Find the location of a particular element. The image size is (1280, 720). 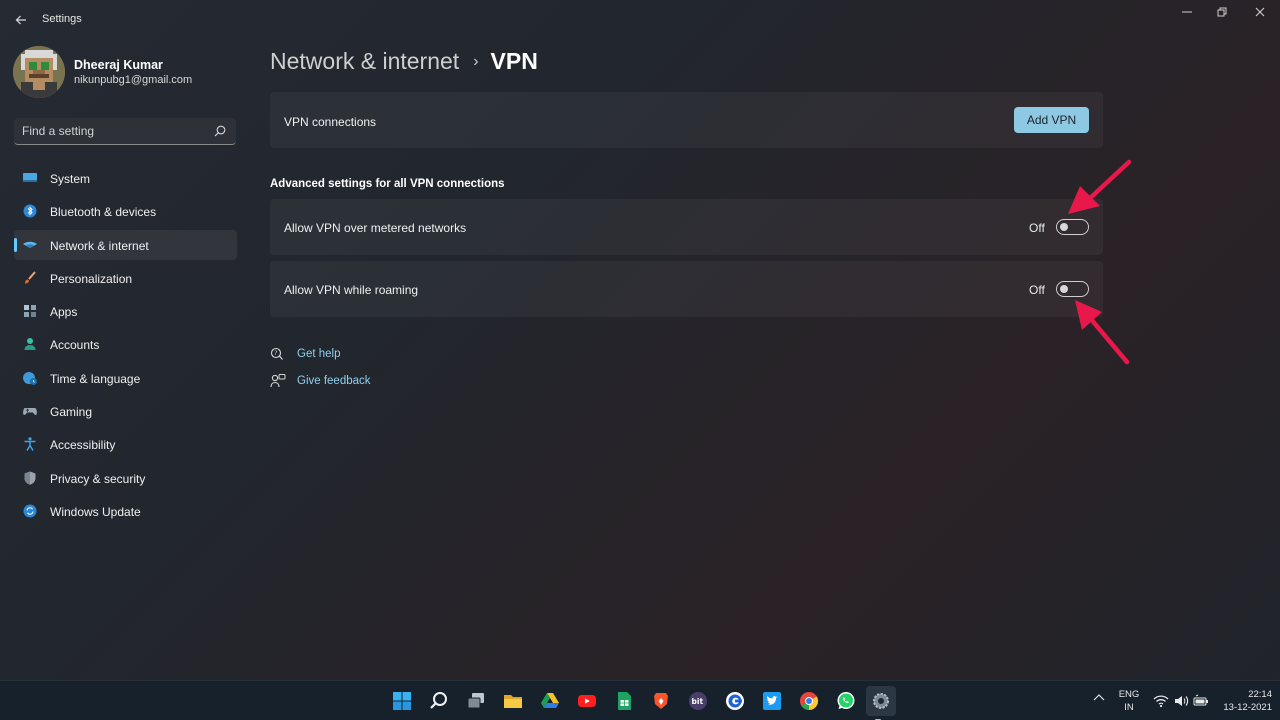

sidebar-item-label: Personalization is located at coordinates (91, 278).